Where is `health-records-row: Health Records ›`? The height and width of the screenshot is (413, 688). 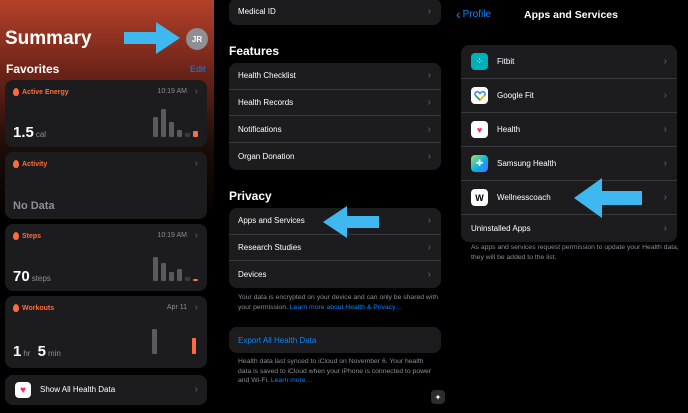
health-records-row: Health Records › is located at coordinates (335, 103).